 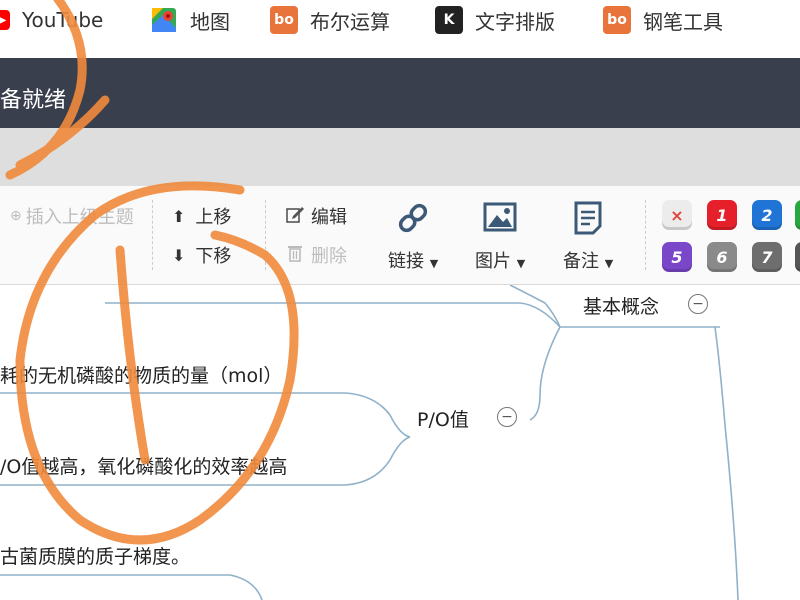 I want to click on topic-po-ratio: P/O值, so click(x=443, y=418).